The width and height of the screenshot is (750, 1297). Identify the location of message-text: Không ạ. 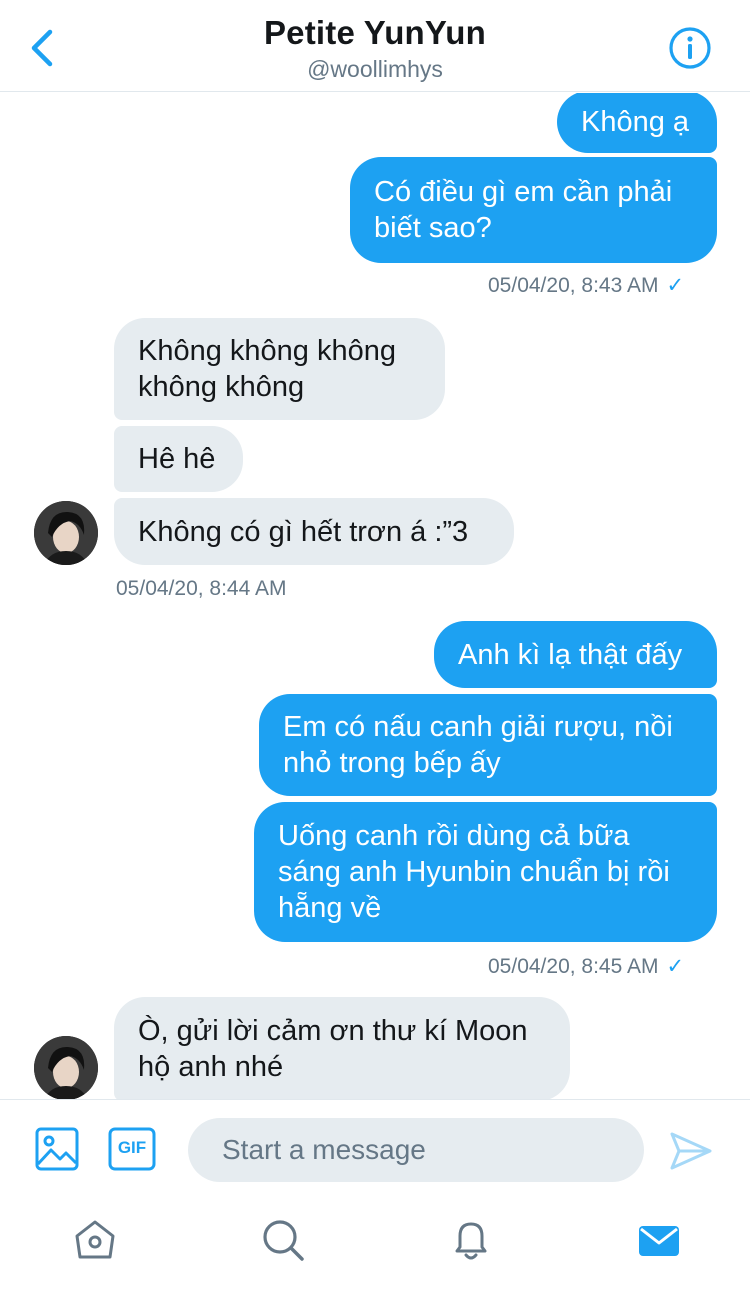
(635, 122).